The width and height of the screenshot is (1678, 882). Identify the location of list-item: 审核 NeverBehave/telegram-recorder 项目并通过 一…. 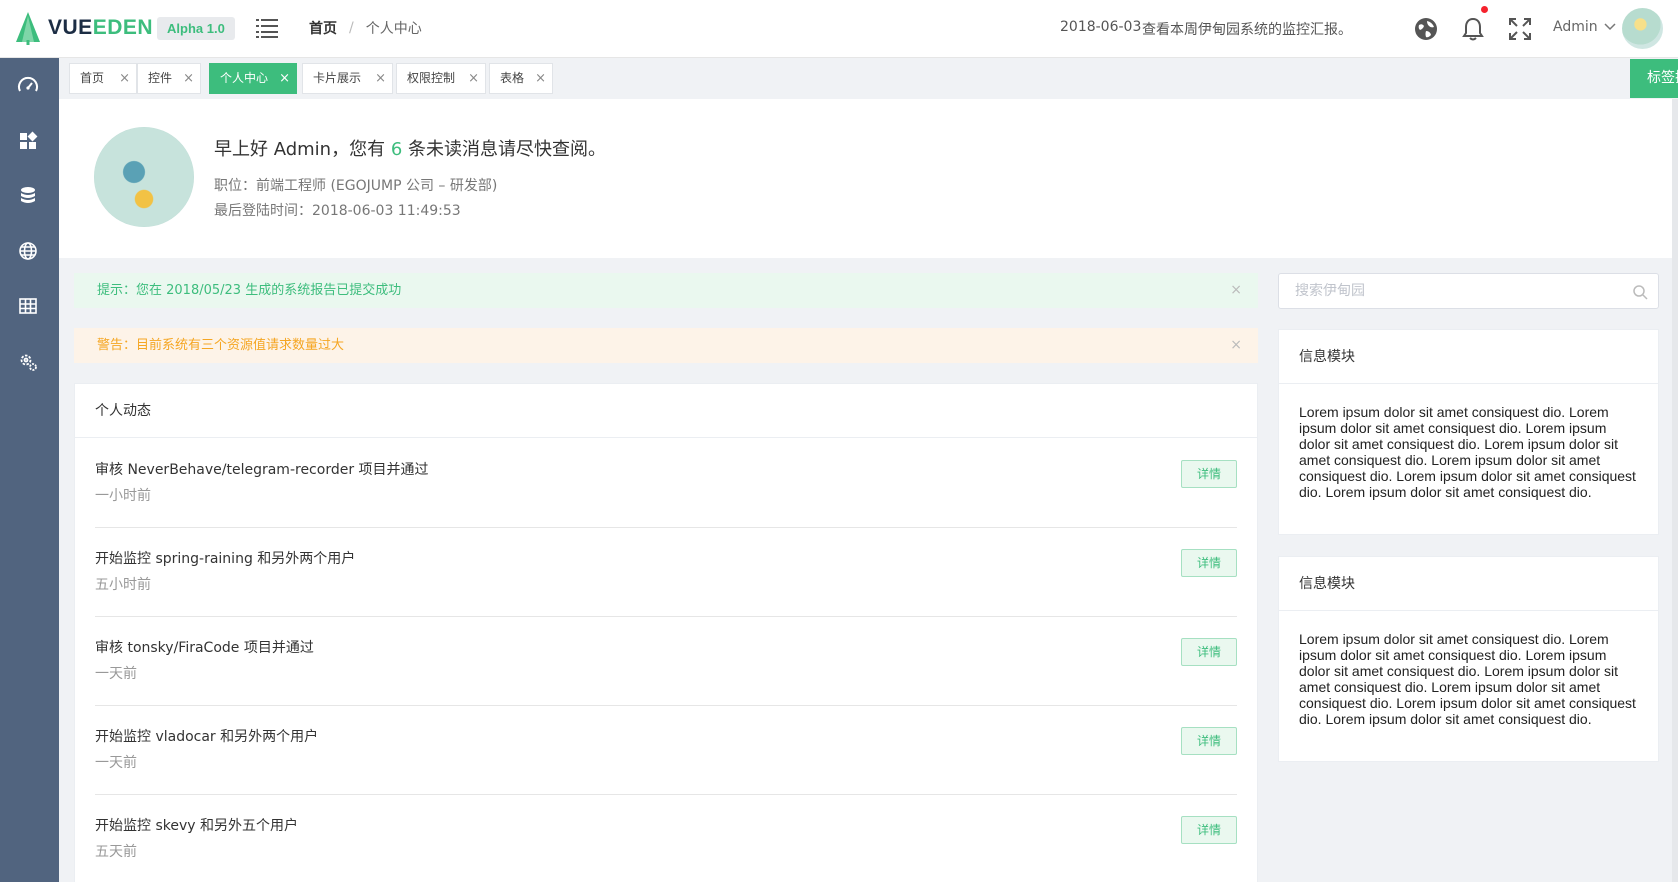
(666, 483).